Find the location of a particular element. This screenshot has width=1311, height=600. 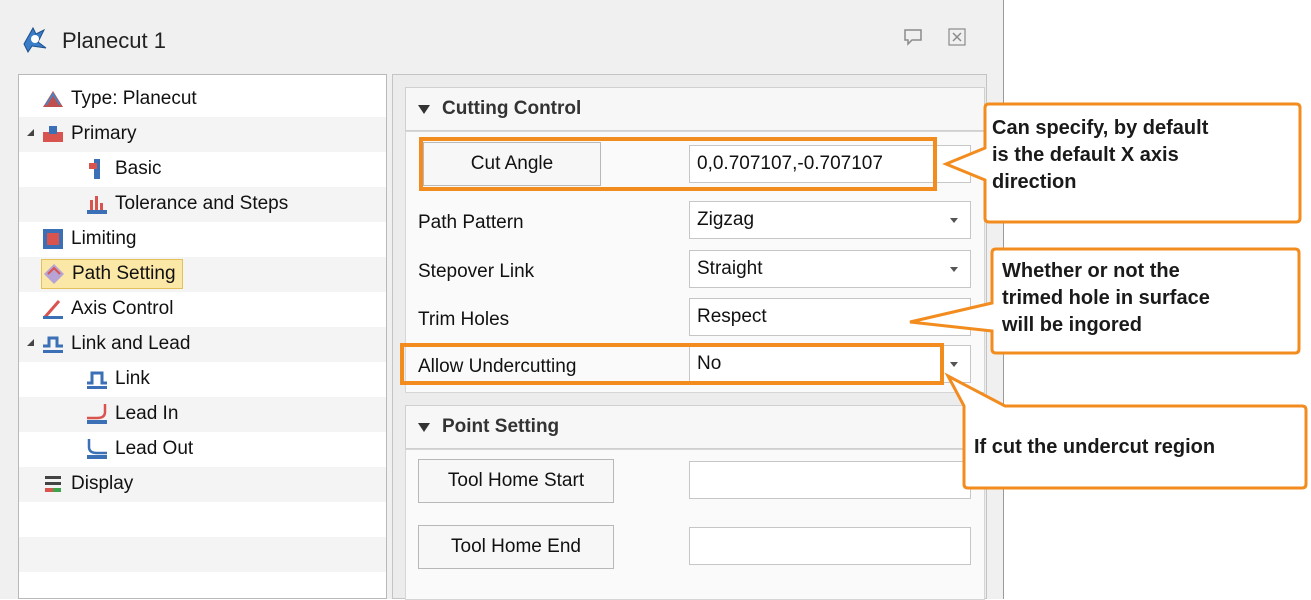

callout-line: trimed hole in surface is located at coordinates (1106, 298).